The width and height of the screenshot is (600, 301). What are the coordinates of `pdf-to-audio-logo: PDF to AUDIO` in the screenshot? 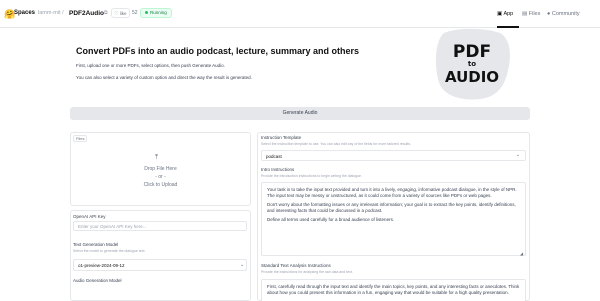 It's located at (472, 64).